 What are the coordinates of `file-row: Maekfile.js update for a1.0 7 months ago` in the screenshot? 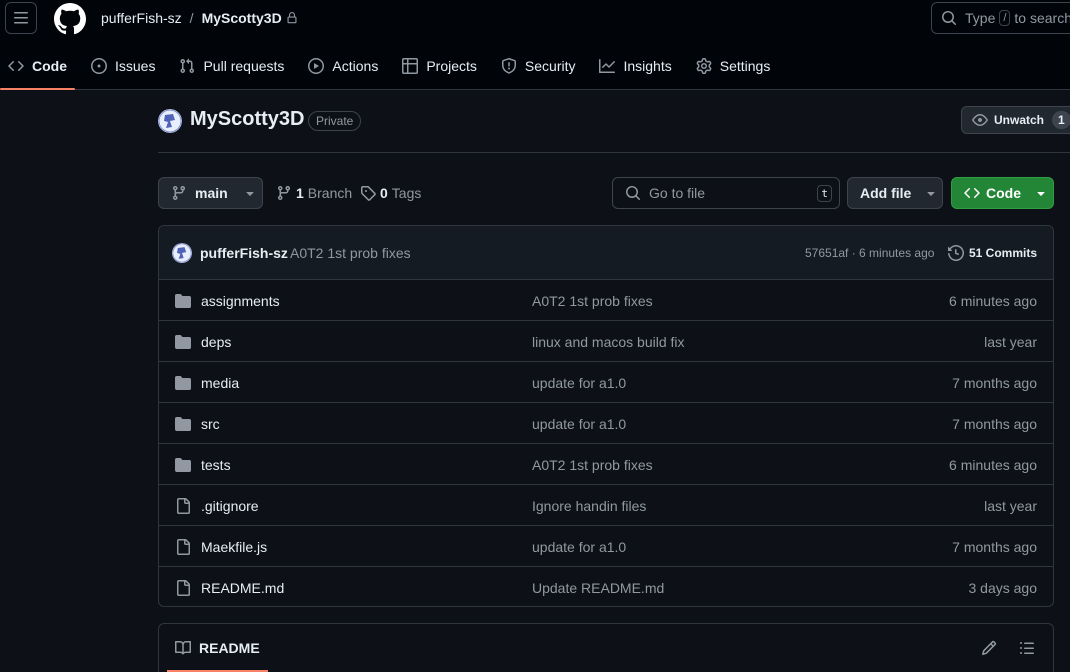 It's located at (606, 546).